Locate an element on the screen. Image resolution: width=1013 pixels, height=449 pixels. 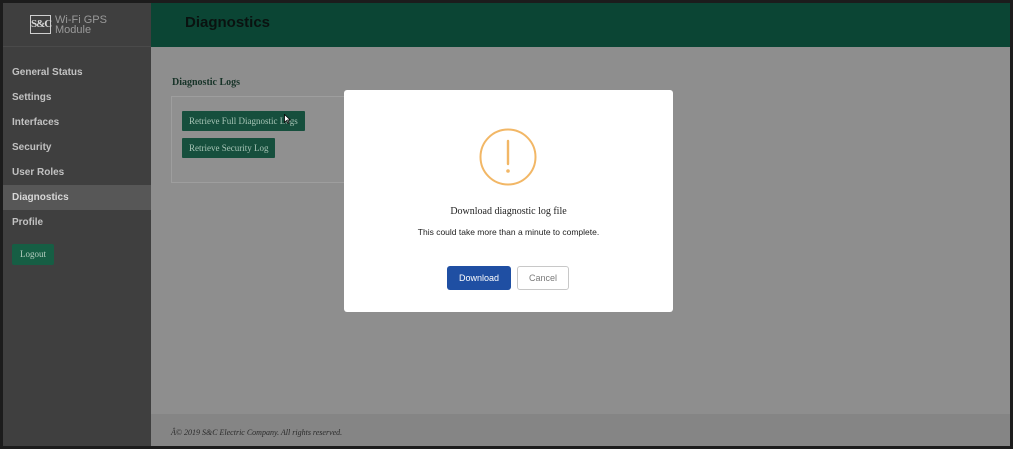
exclamation-circle-icon is located at coordinates (508, 157).